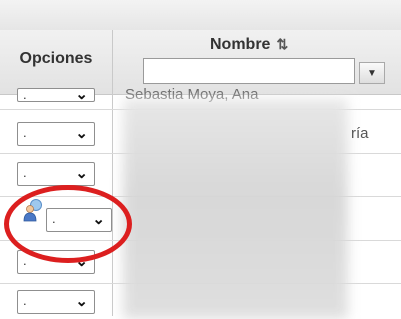 The width and height of the screenshot is (401, 319). I want to click on nombre-header-label: Nombre, so click(240, 44).